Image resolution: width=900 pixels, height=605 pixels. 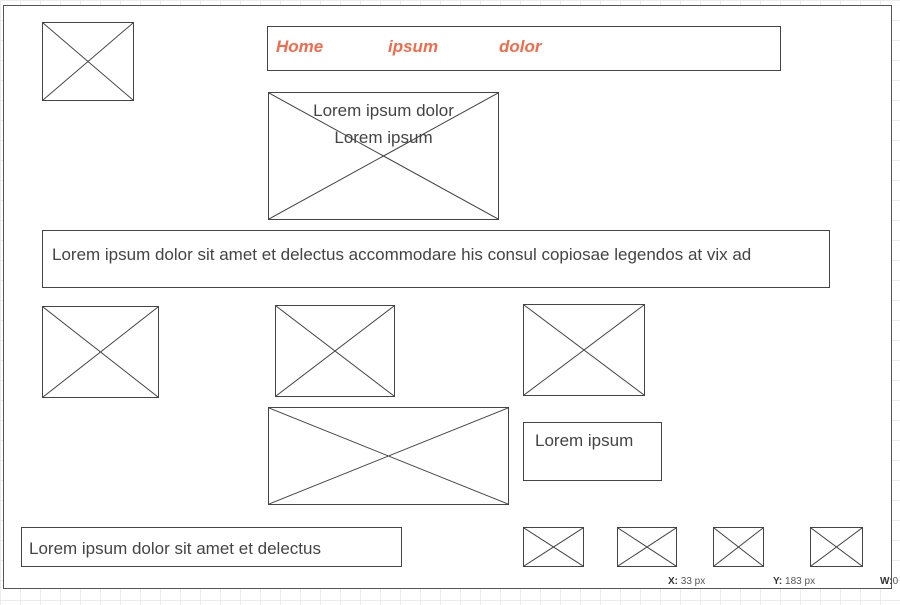 I want to click on nav-item-dolor: dolor, so click(x=520, y=47).